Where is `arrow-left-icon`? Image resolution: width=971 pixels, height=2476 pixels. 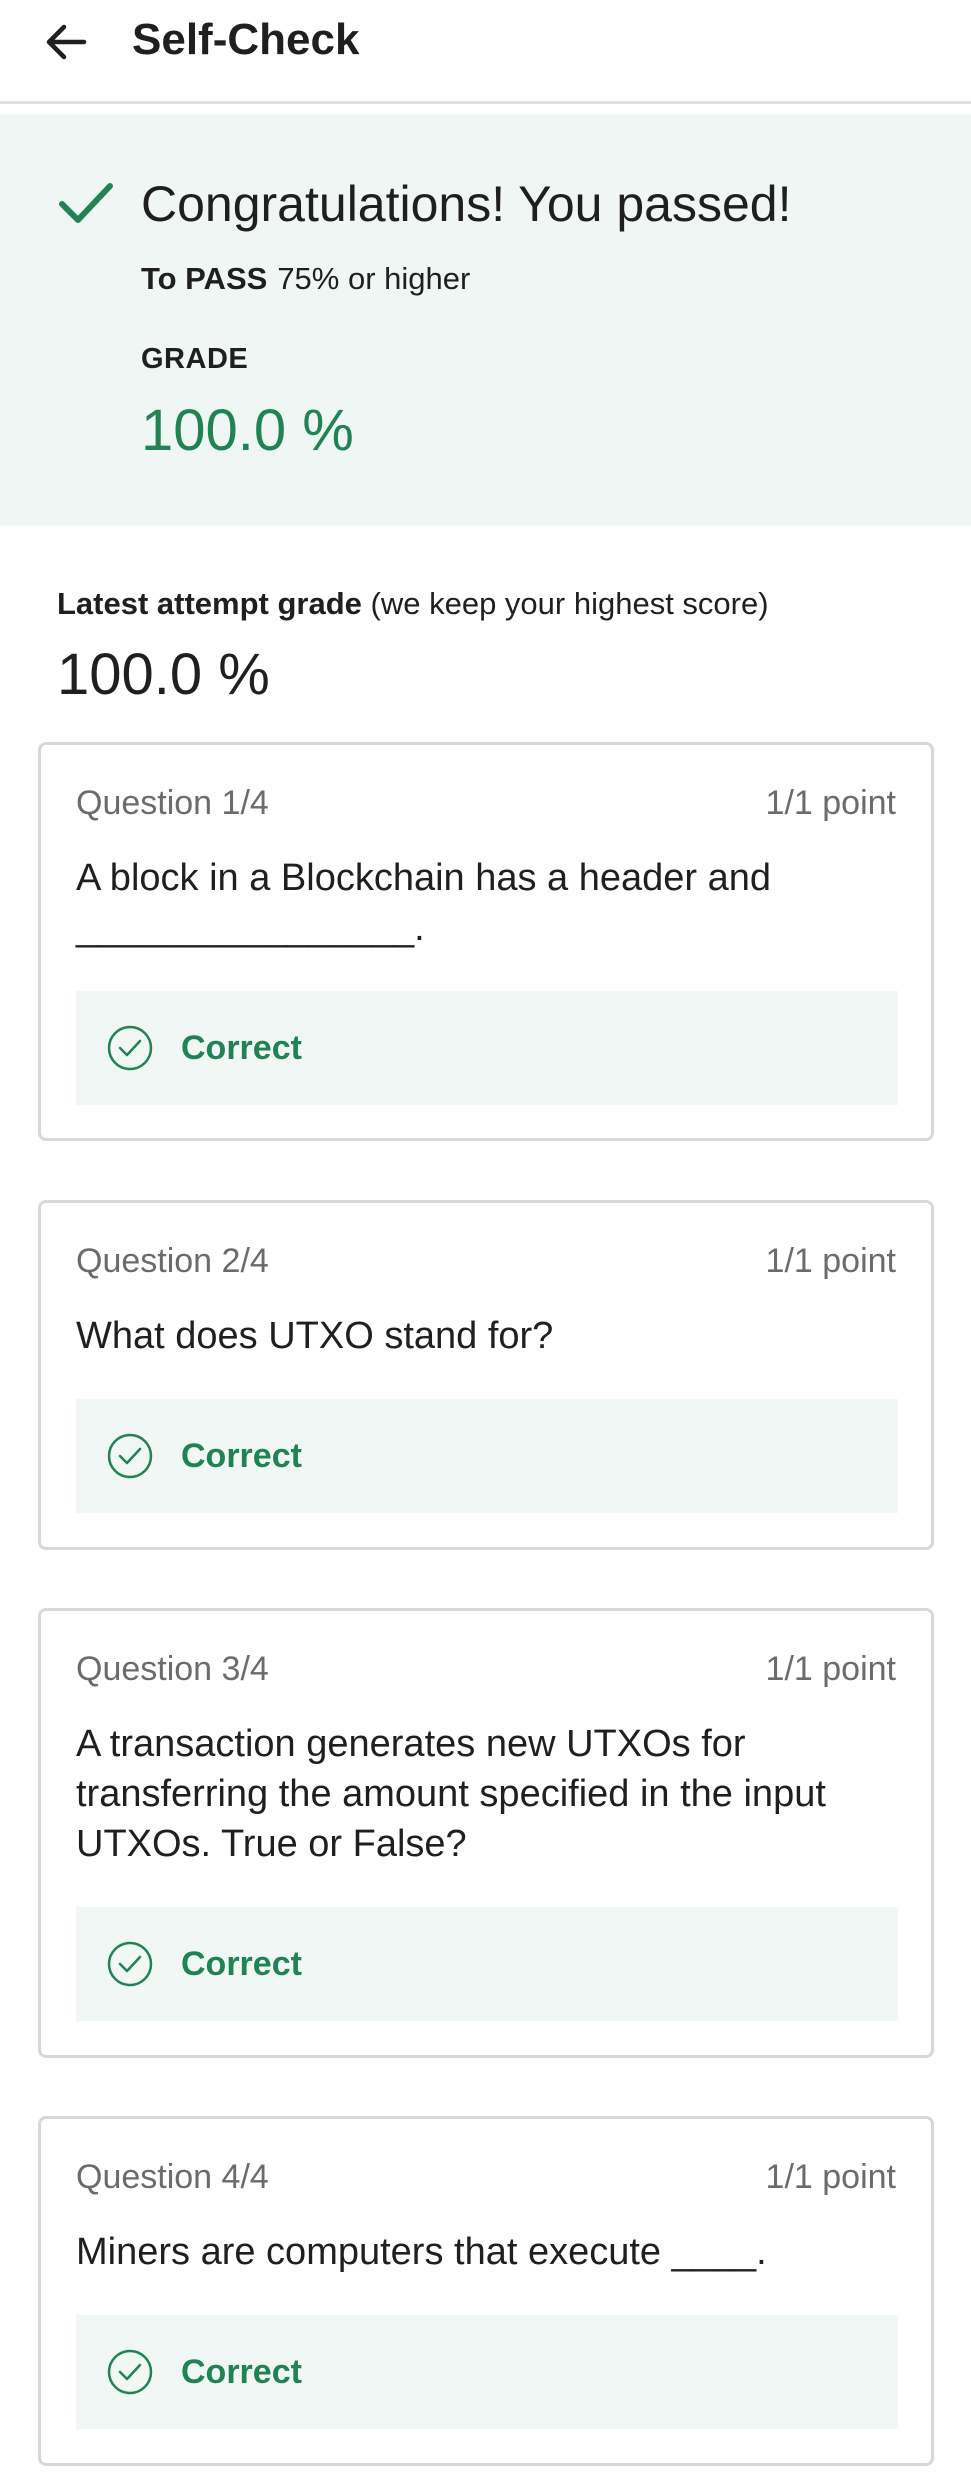 arrow-left-icon is located at coordinates (66, 42).